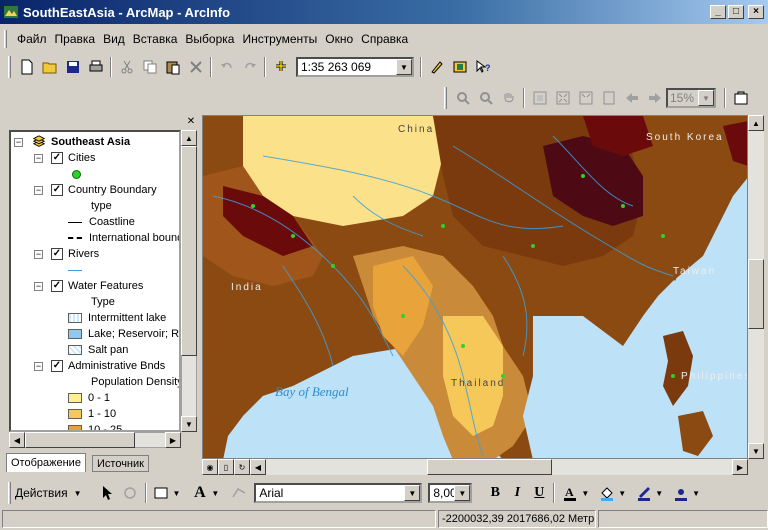  I want to click on back-extent-button, so click(631, 98).